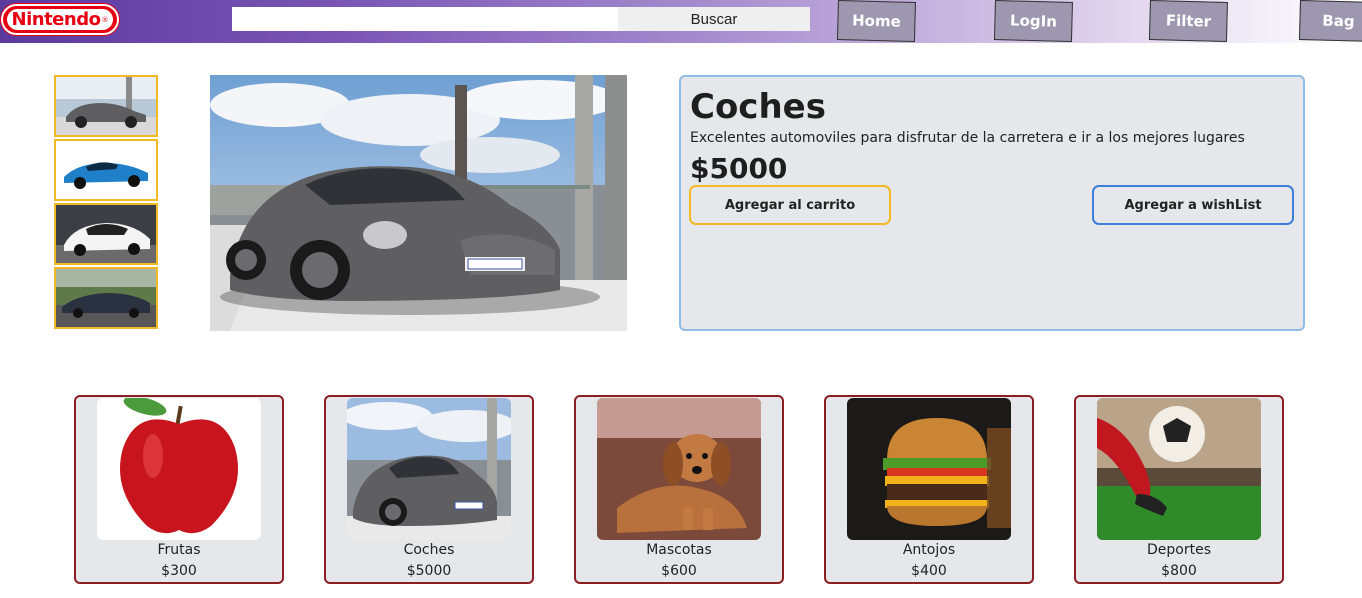 The height and width of the screenshot is (598, 1362). I want to click on logo-registered-mark: ®, so click(105, 19).